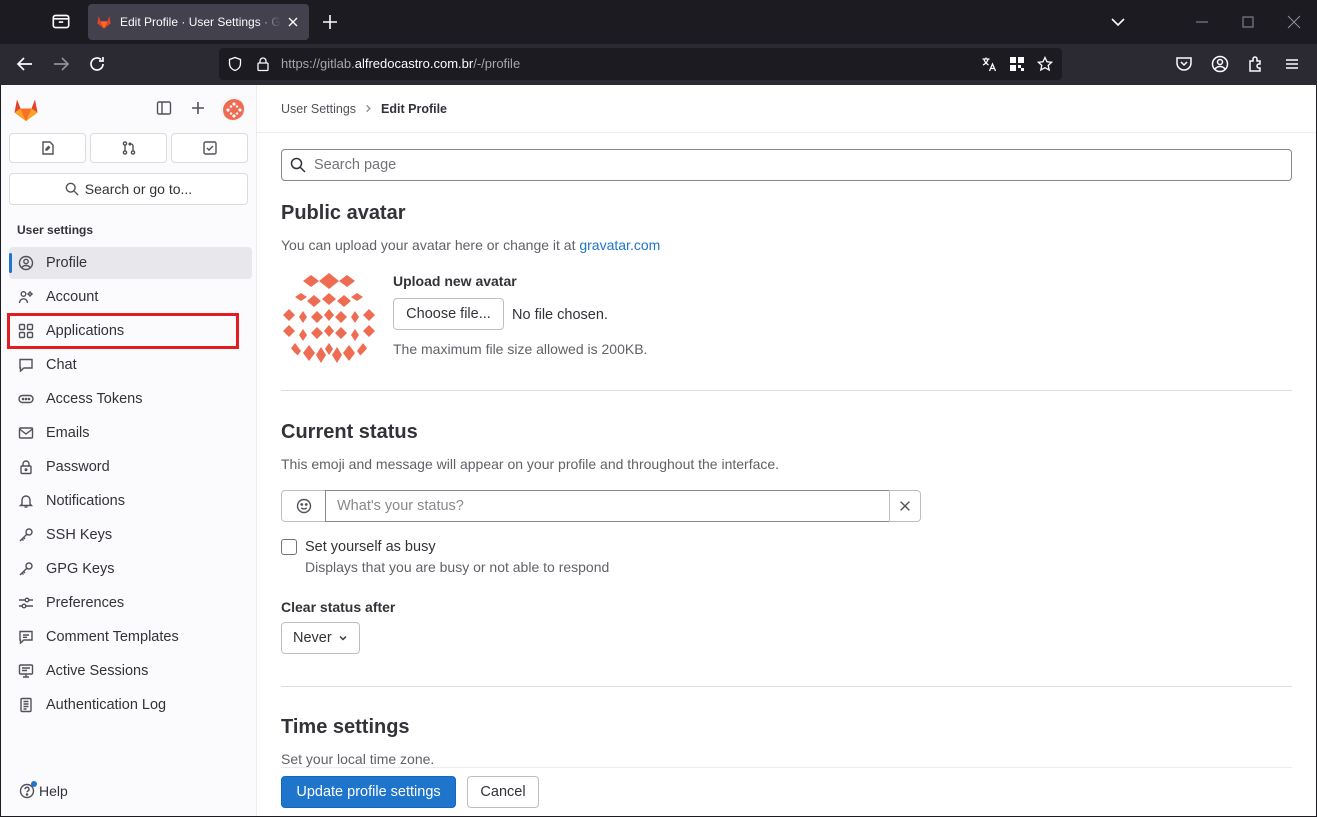 The image size is (1317, 817). Describe the element at coordinates (43, 790) in the screenshot. I see `help-button: Help` at that location.